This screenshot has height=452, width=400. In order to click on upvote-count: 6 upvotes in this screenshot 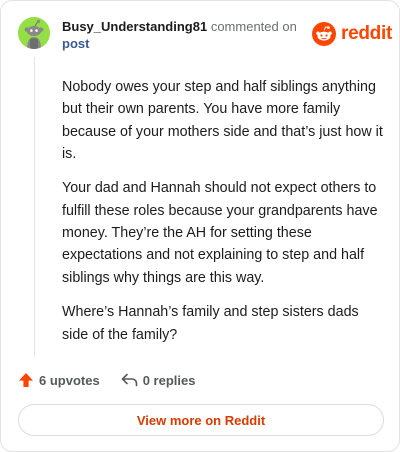, I will do `click(69, 380)`.